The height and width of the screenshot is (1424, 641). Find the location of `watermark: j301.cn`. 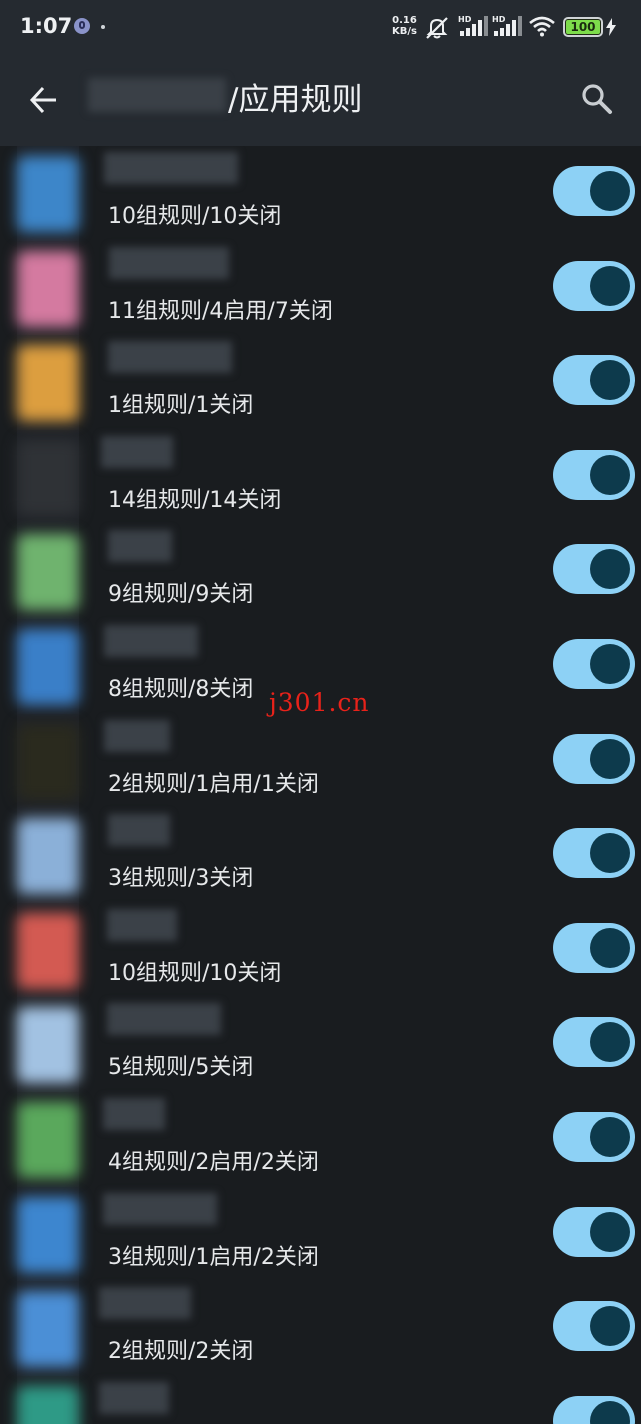

watermark: j301.cn is located at coordinates (319, 702).